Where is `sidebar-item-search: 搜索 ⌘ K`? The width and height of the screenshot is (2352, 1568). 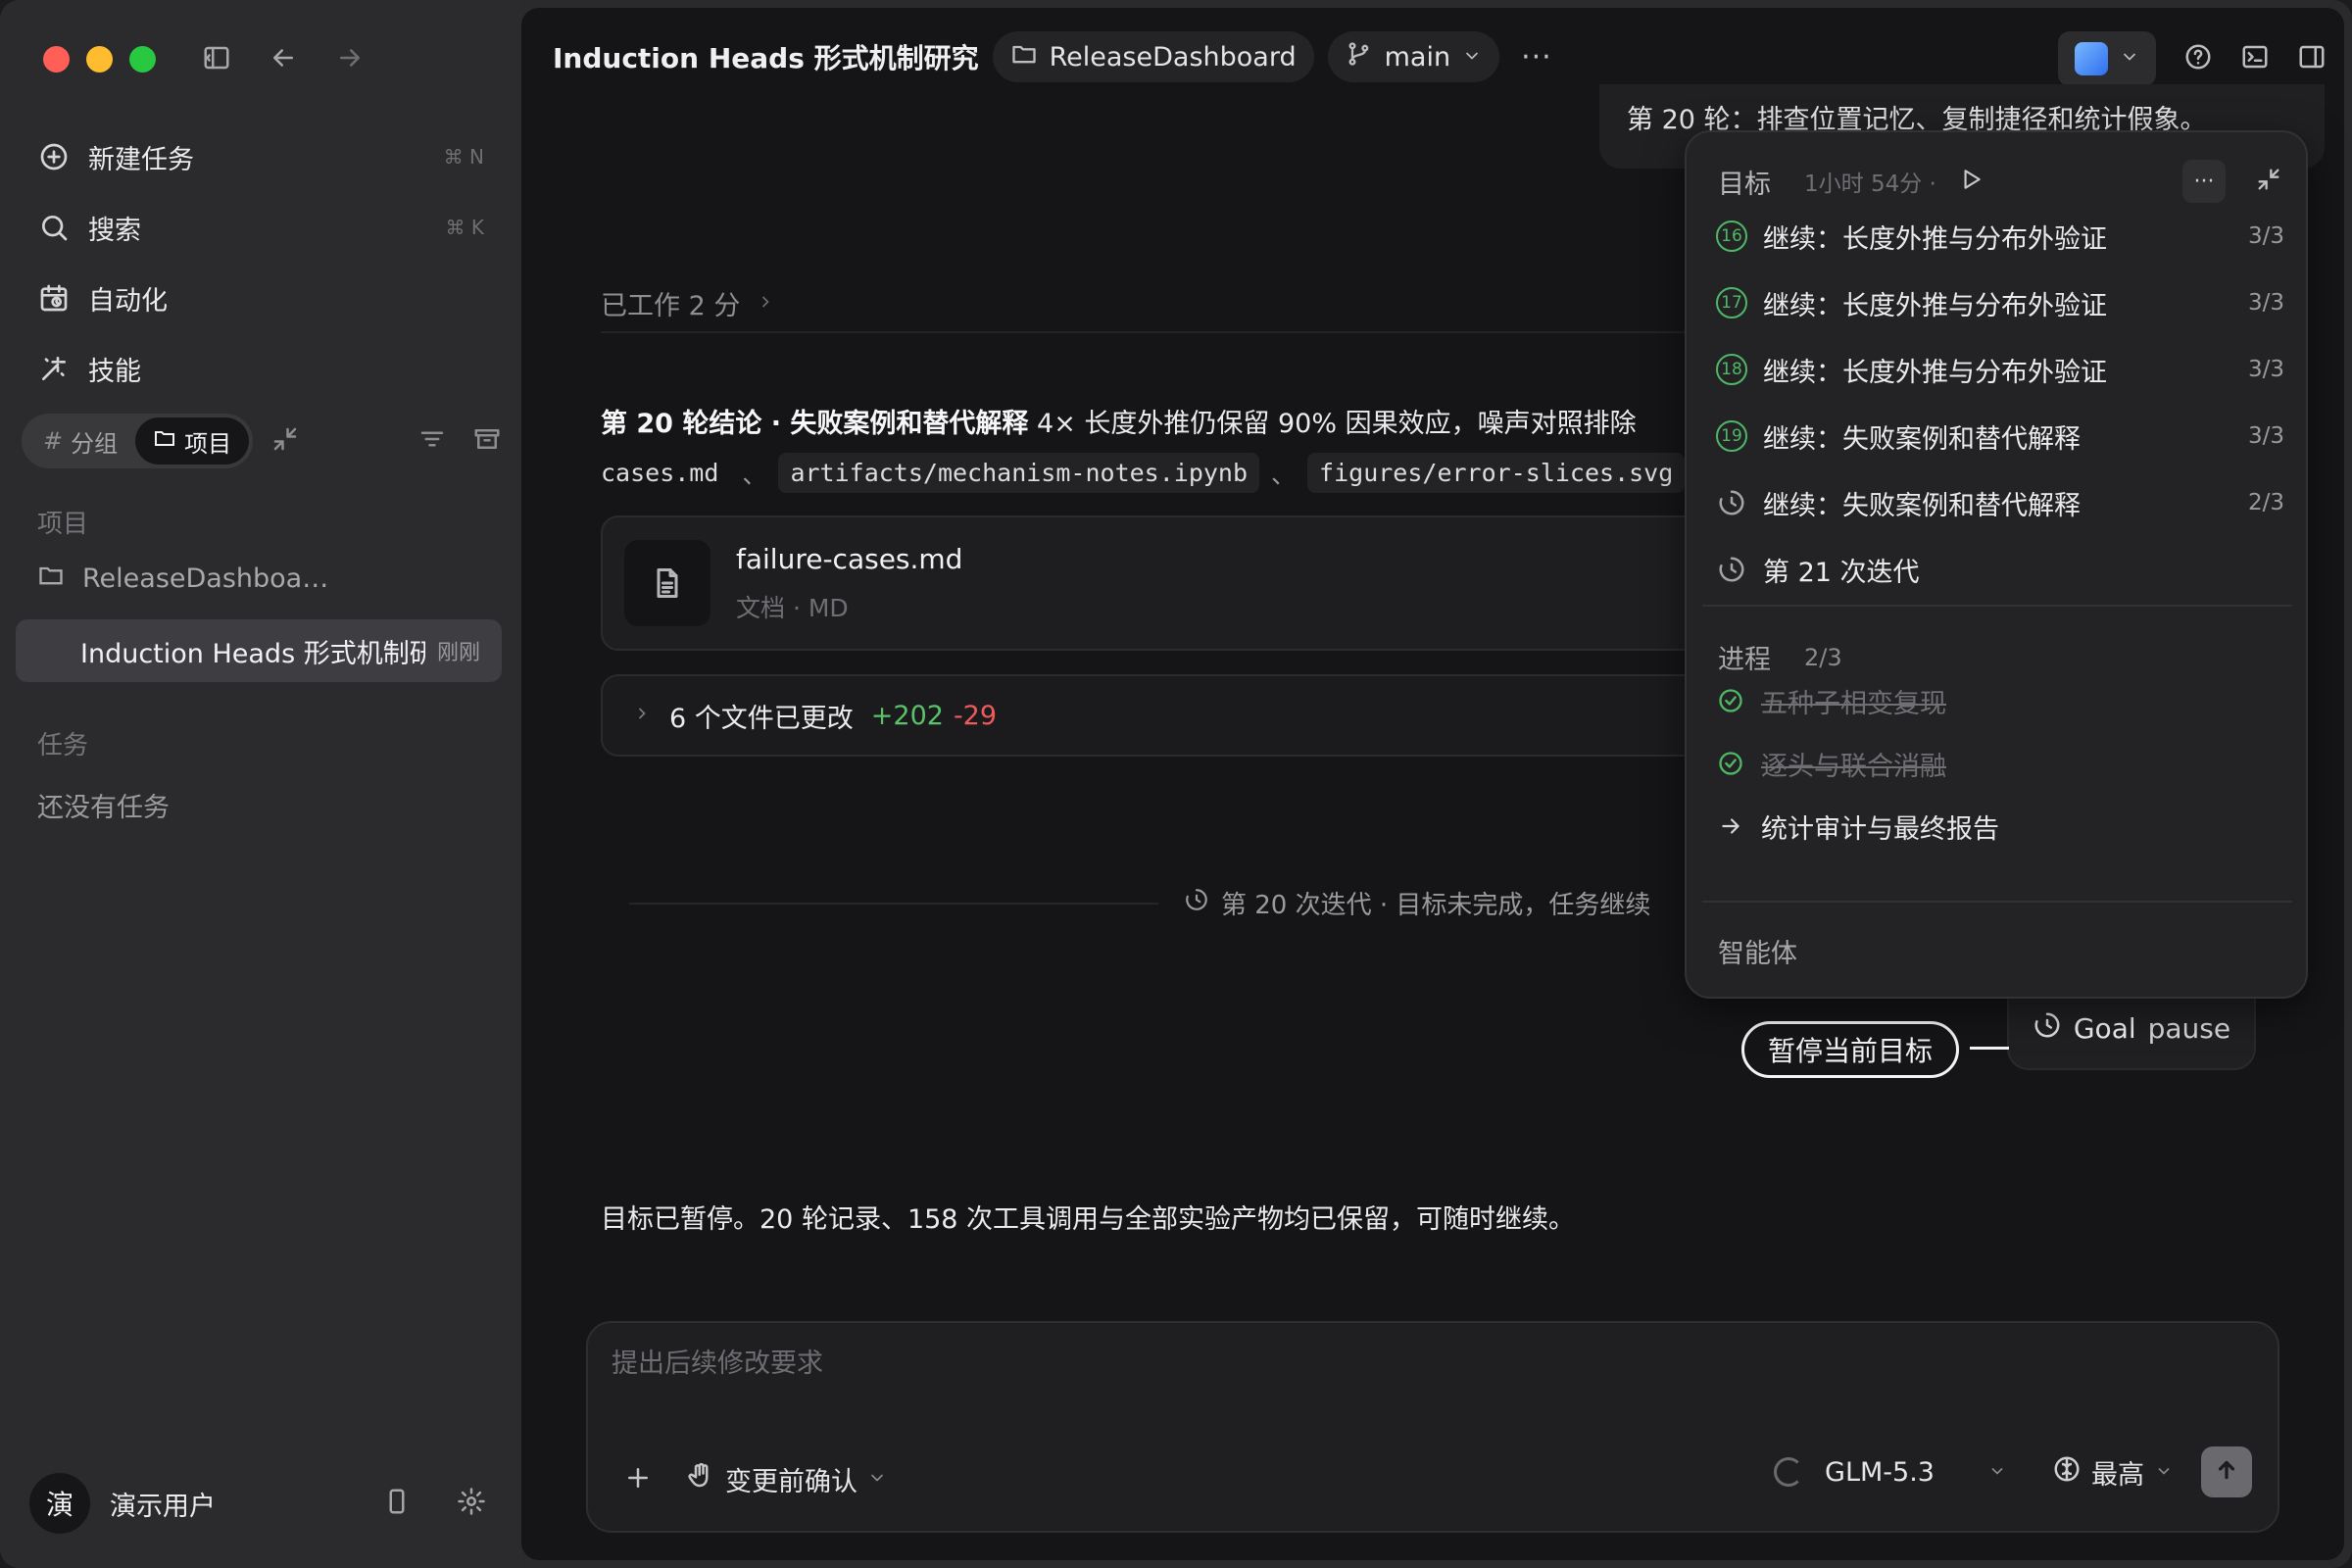
sidebar-item-search: 搜索 ⌘ K is located at coordinates (261, 227).